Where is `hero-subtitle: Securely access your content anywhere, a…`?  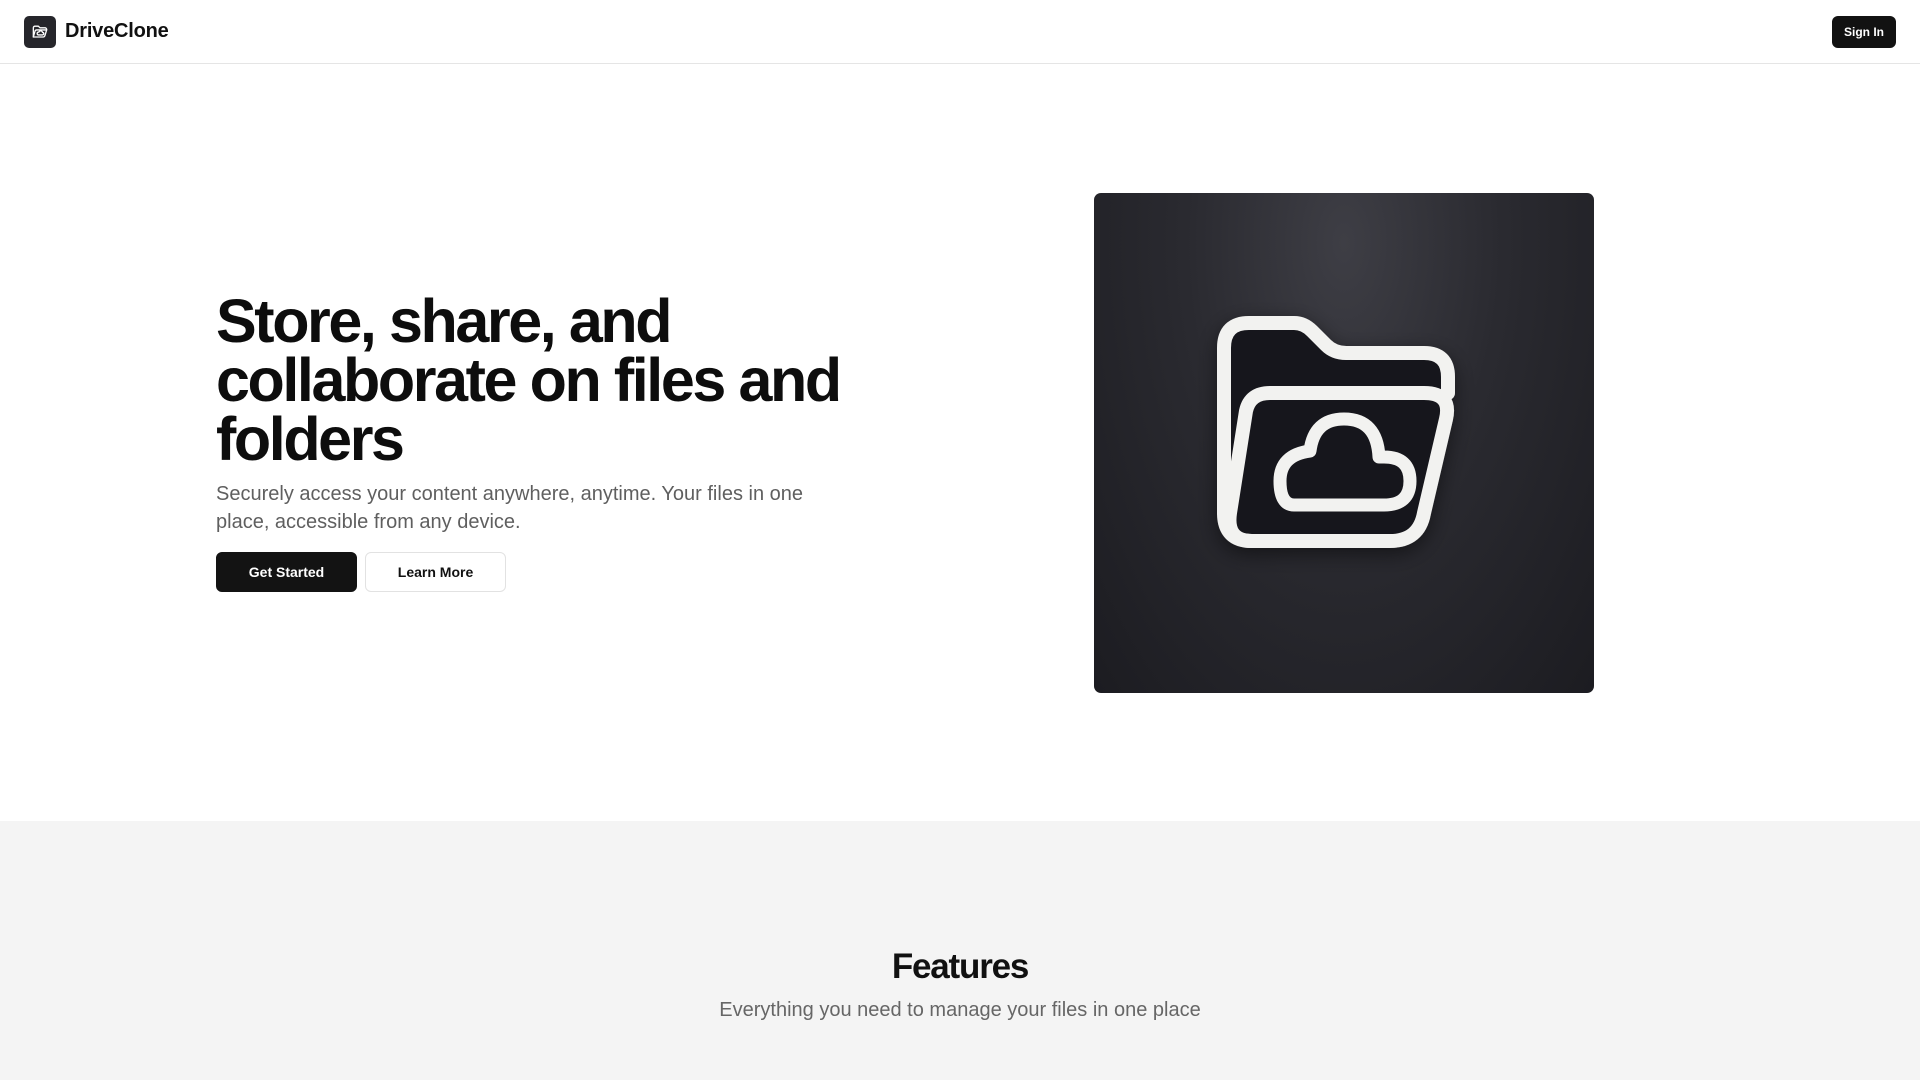
hero-subtitle: Securely access your content anywhere, a… is located at coordinates (509, 508).